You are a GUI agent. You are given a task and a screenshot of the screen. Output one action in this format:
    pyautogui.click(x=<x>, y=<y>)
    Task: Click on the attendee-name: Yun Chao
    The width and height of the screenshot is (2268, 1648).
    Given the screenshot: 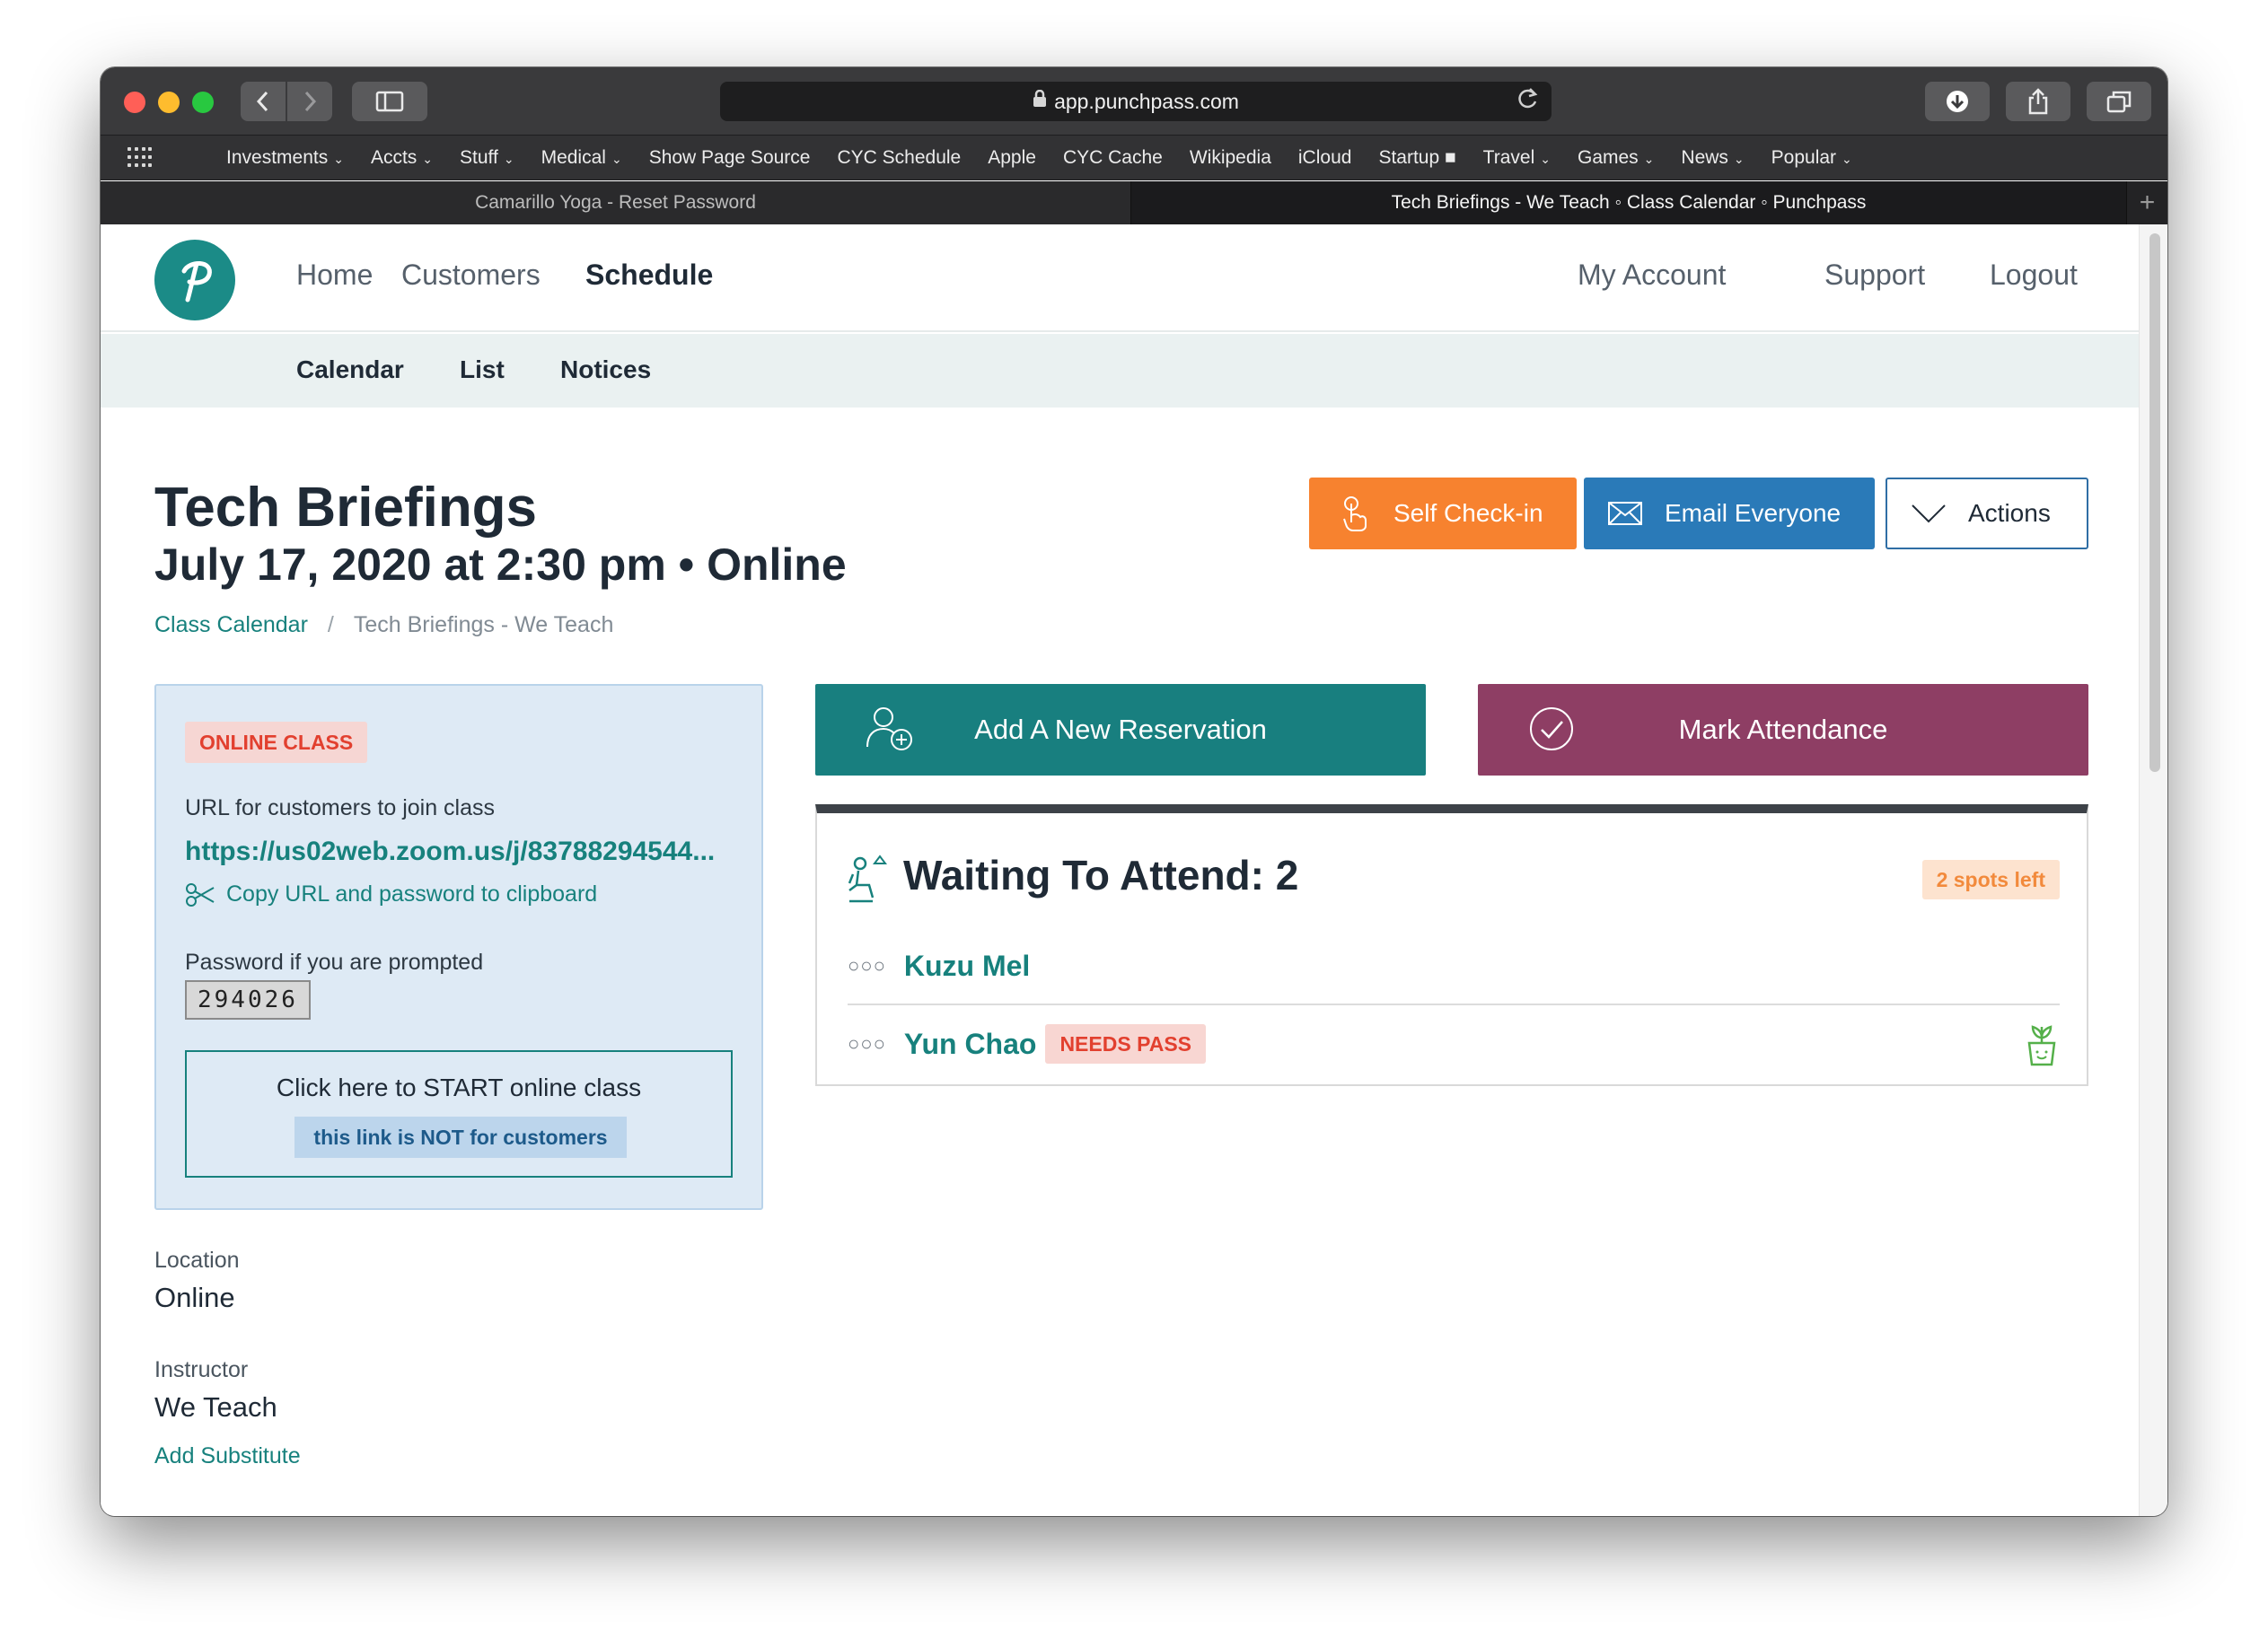 What is the action you would take?
    pyautogui.click(x=971, y=1044)
    